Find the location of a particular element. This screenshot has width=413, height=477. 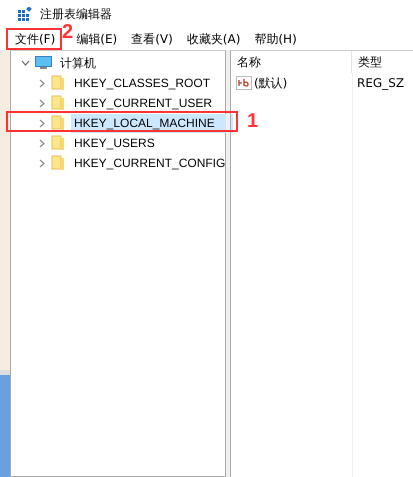

window-title: 注册表编辑器 is located at coordinates (76, 14).